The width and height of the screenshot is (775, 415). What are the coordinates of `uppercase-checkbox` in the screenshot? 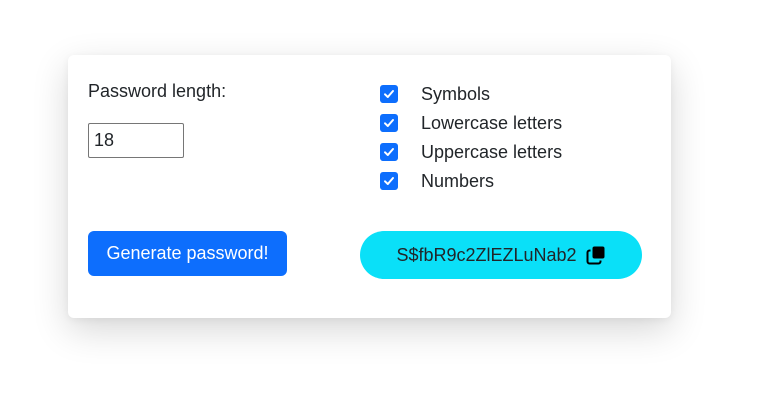 It's located at (389, 151).